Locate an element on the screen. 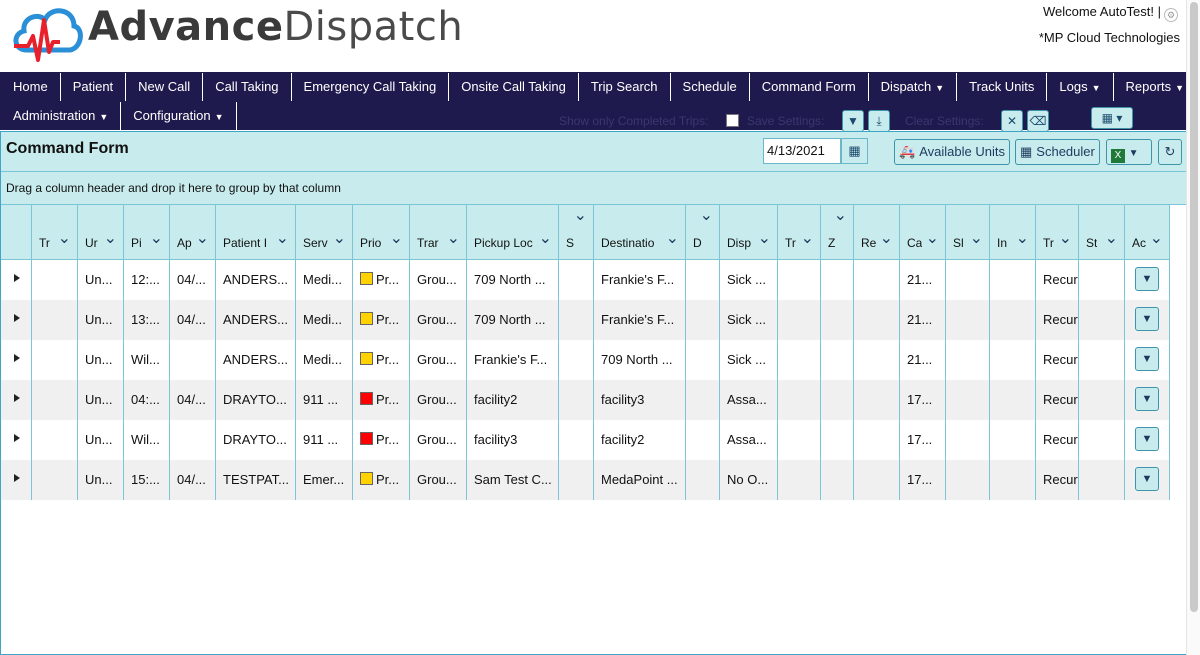 The height and width of the screenshot is (655, 1200). nav-onsite-call-taking: Onsite Call Taking is located at coordinates (514, 87).